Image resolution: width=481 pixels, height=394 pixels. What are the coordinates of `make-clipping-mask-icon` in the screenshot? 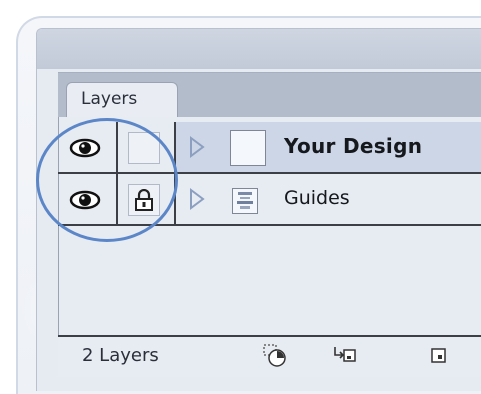 It's located at (345, 355).